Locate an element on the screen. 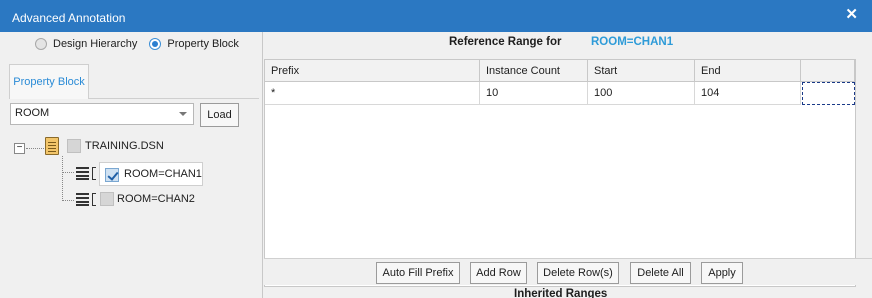 Image resolution: width=872 pixels, height=298 pixels. collapse-icon: − is located at coordinates (19, 148).